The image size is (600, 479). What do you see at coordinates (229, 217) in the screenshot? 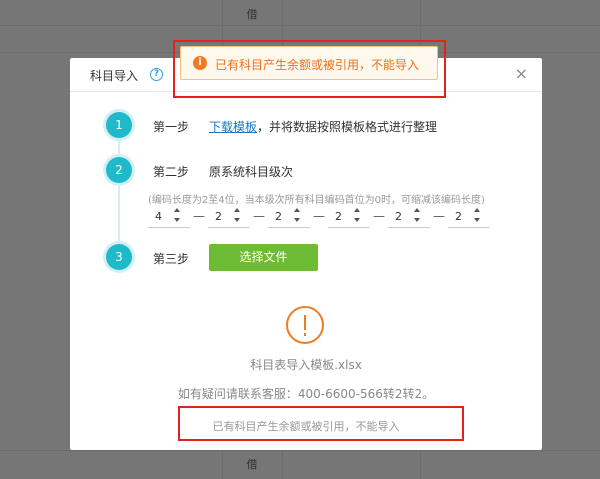
I see `level-stepper-2: 2` at bounding box center [229, 217].